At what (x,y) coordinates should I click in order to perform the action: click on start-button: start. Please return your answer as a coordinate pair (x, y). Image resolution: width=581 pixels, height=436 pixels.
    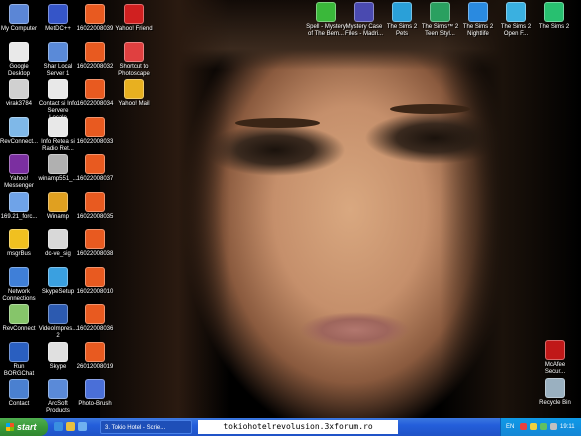
    Looking at the image, I should click on (24, 427).